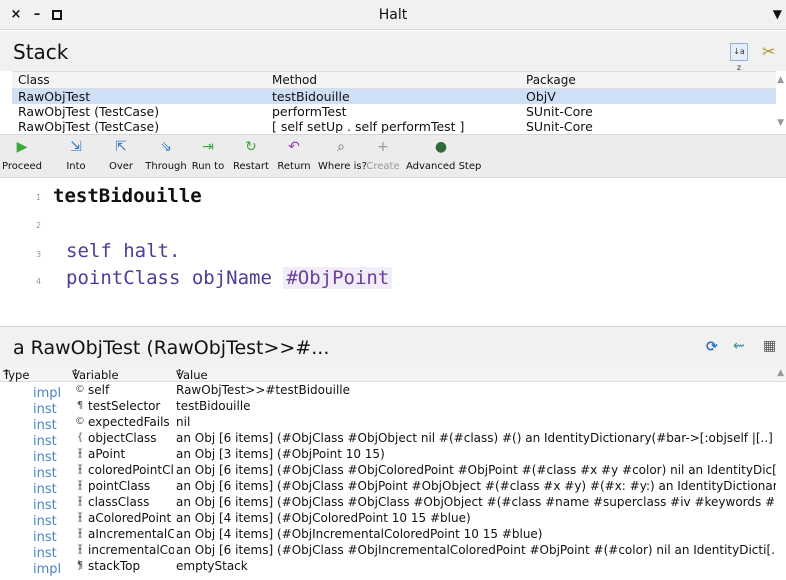  I want to click on stack-header: Stack ↓a z ✂, so click(393, 51).